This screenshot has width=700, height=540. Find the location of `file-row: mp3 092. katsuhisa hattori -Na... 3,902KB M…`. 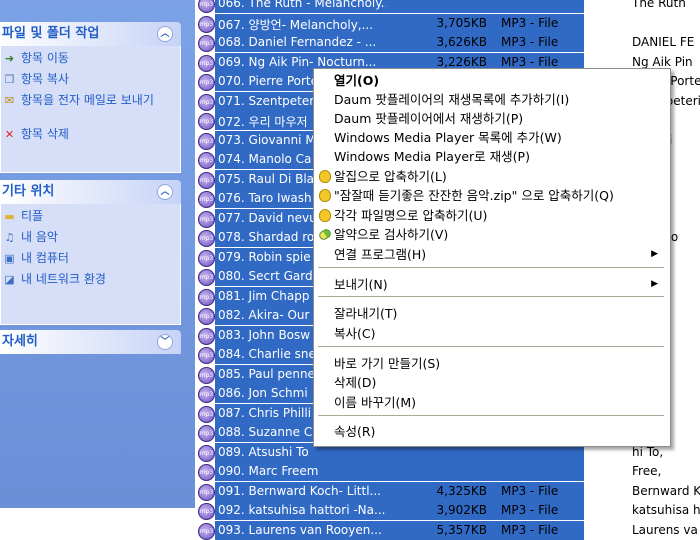

file-row: mp3 092. katsuhisa hattori -Na... 3,902KB M… is located at coordinates (447, 510).